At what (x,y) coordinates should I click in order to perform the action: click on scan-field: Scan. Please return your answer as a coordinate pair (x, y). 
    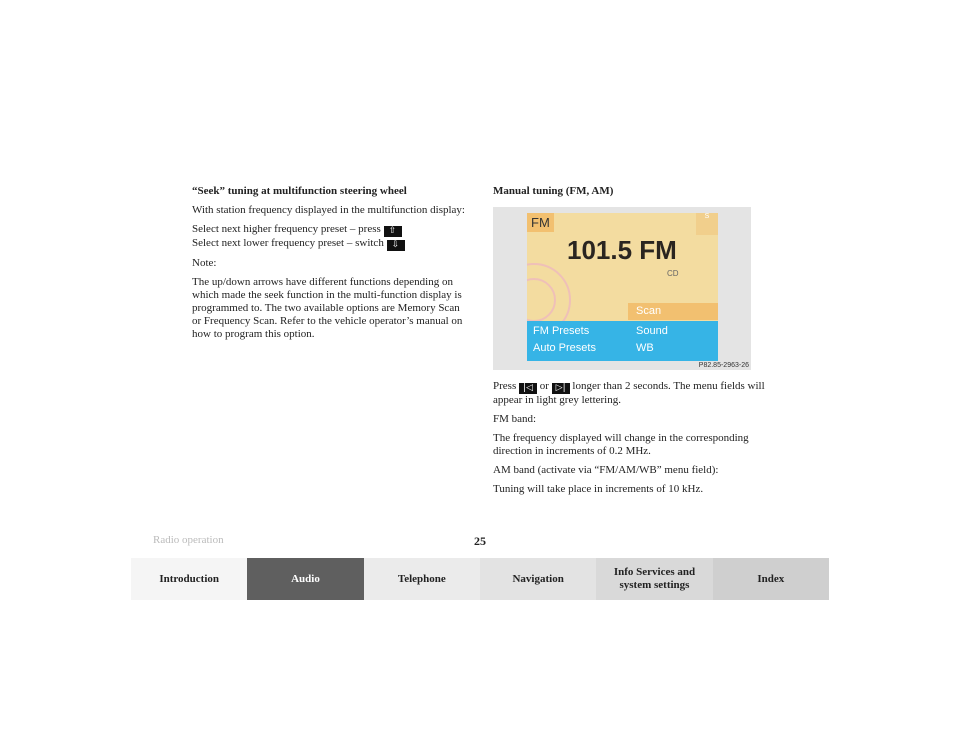
    Looking at the image, I should click on (673, 311).